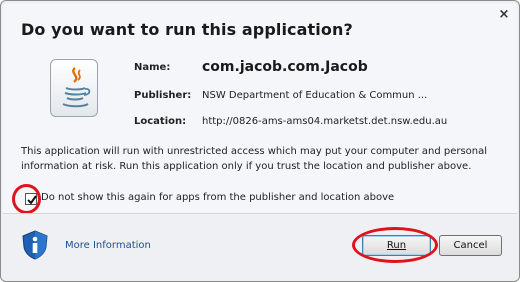  What do you see at coordinates (160, 121) in the screenshot?
I see `location-label: Location:` at bounding box center [160, 121].